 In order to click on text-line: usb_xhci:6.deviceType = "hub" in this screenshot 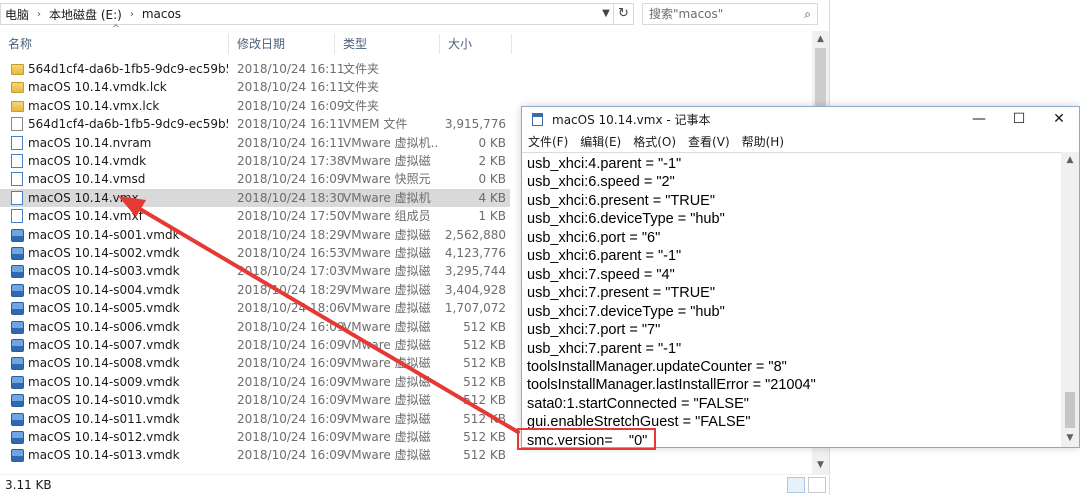, I will do `click(626, 219)`.